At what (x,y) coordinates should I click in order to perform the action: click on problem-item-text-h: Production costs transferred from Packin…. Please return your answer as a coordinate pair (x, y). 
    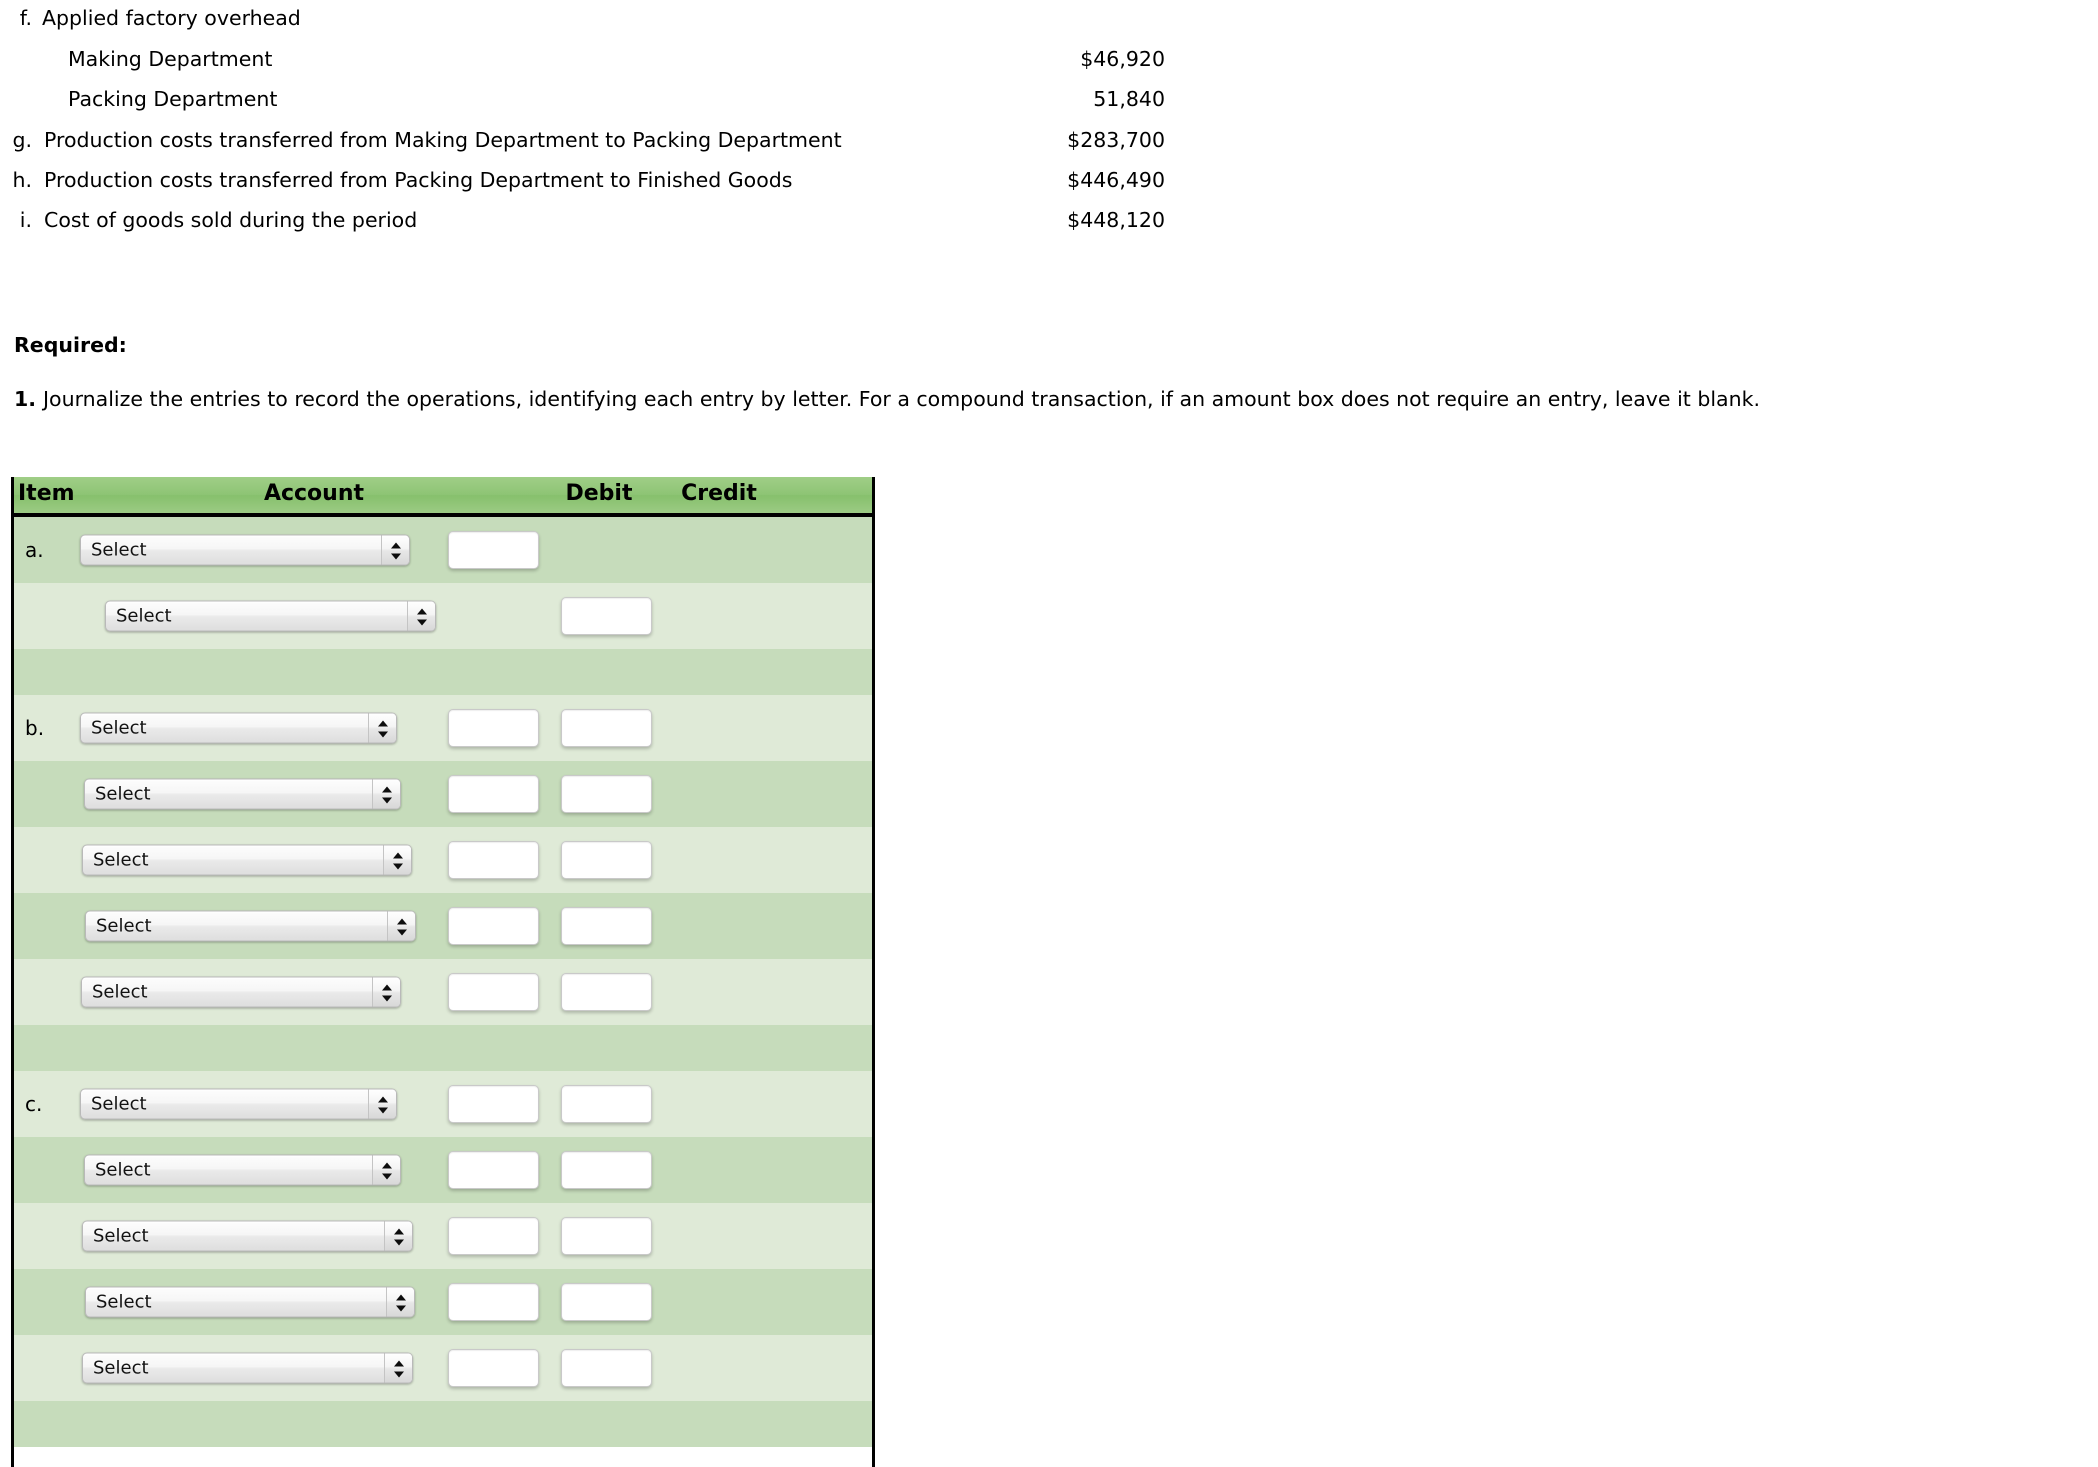
    Looking at the image, I should click on (418, 180).